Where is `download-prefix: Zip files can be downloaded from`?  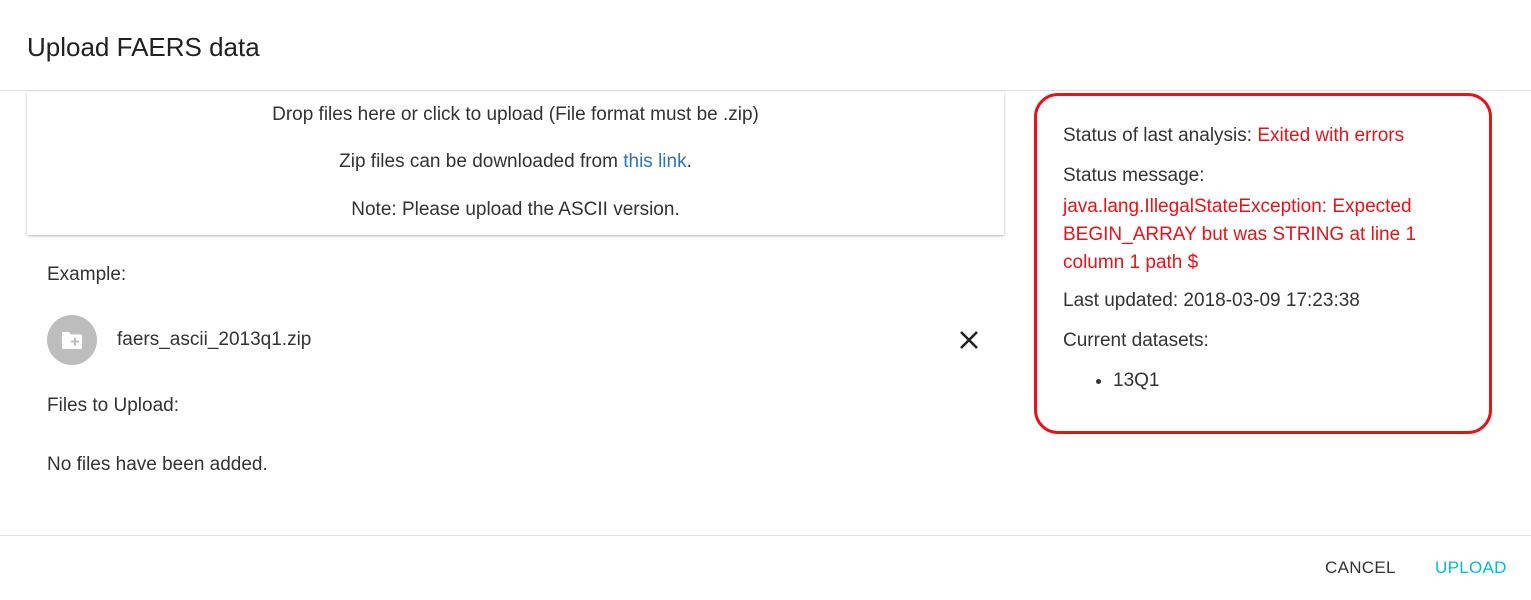 download-prefix: Zip files can be downloaded from is located at coordinates (481, 161).